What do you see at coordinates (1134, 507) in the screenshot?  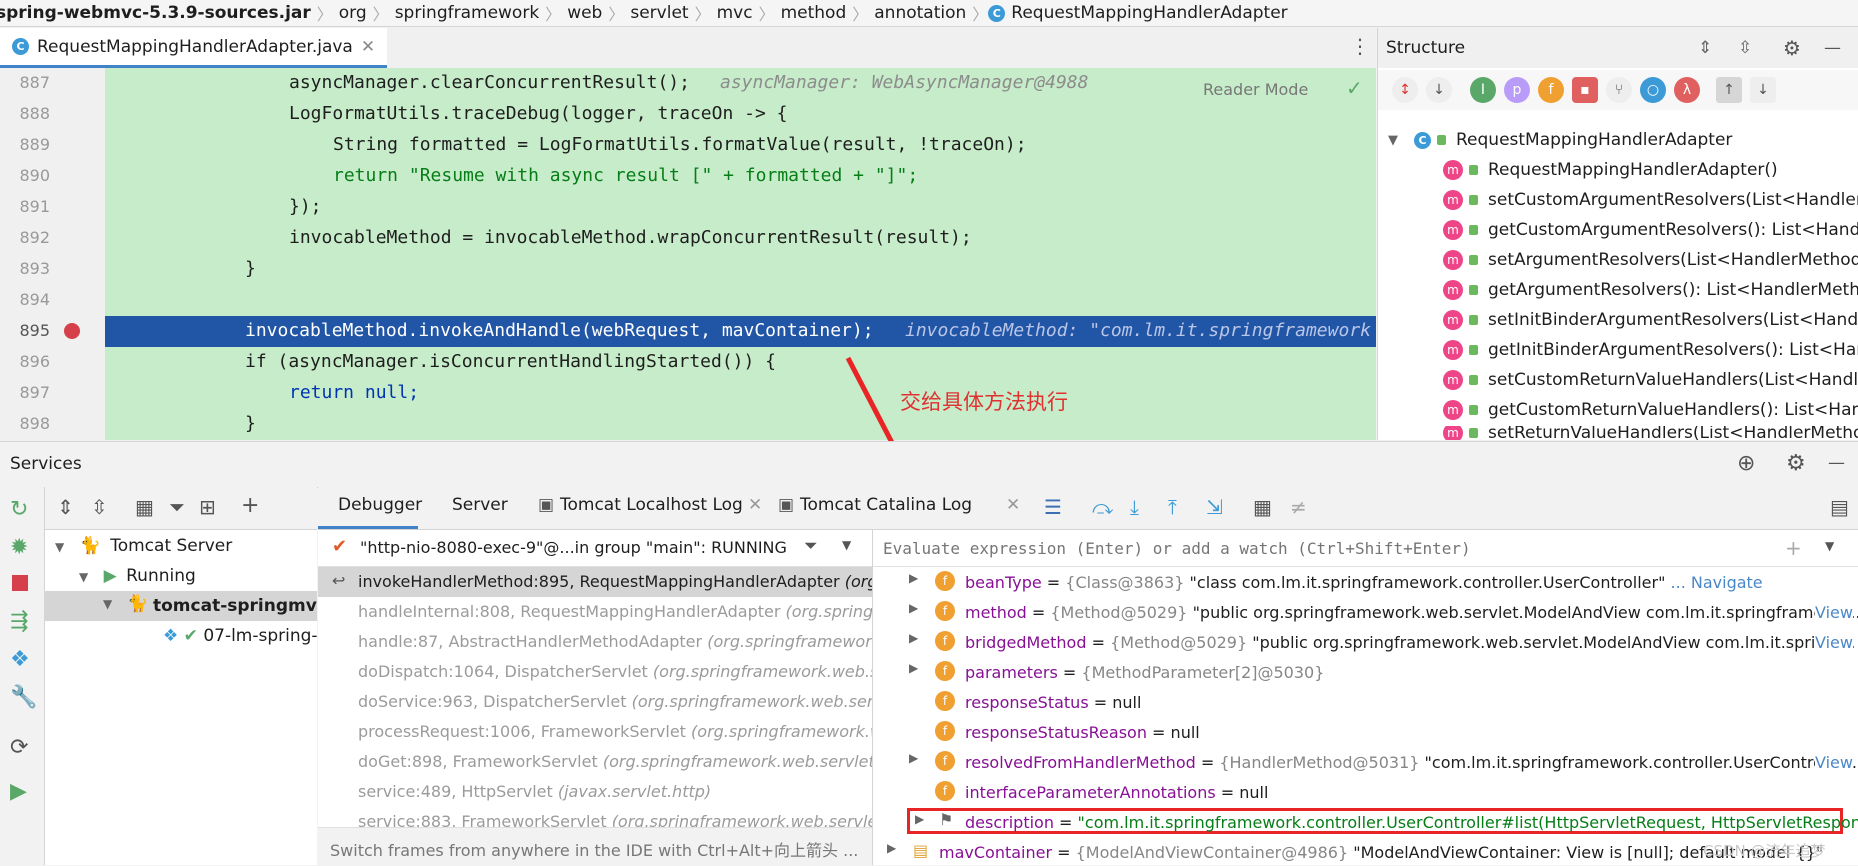 I see `step-into-icon: ⤓` at bounding box center [1134, 507].